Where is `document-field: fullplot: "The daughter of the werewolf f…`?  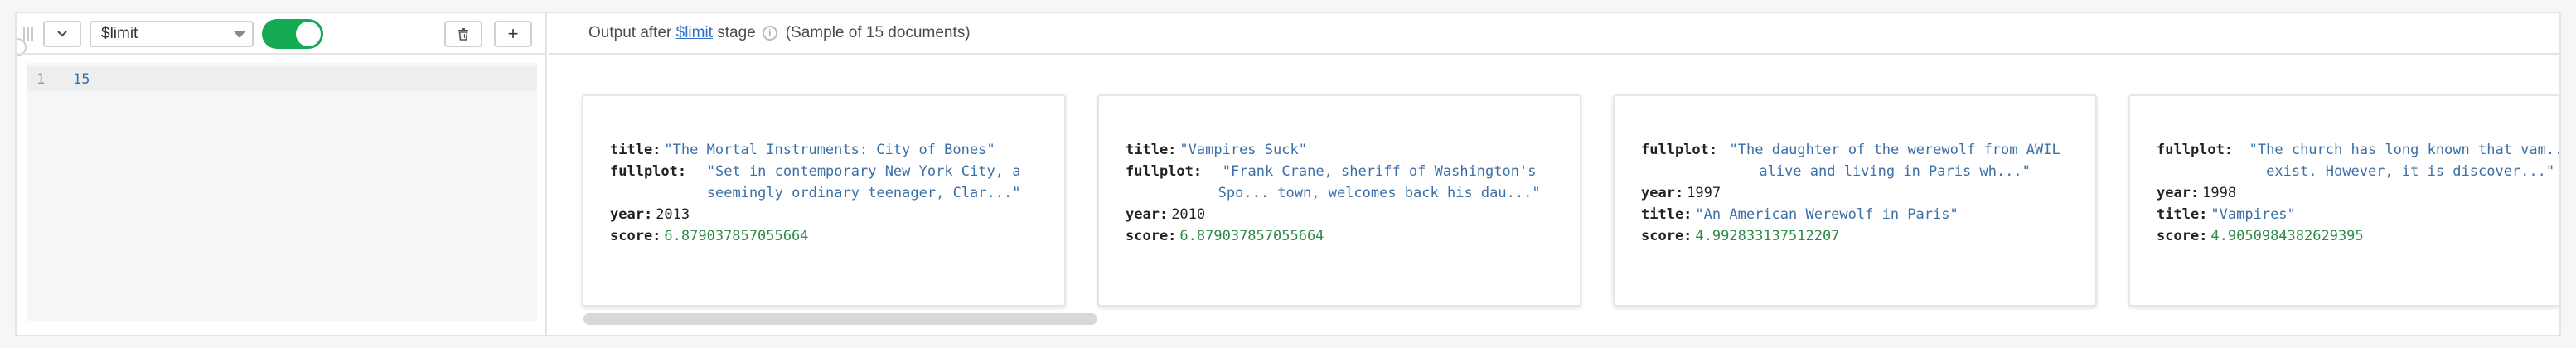
document-field: fullplot: "The daughter of the werewolf f… is located at coordinates (1868, 160).